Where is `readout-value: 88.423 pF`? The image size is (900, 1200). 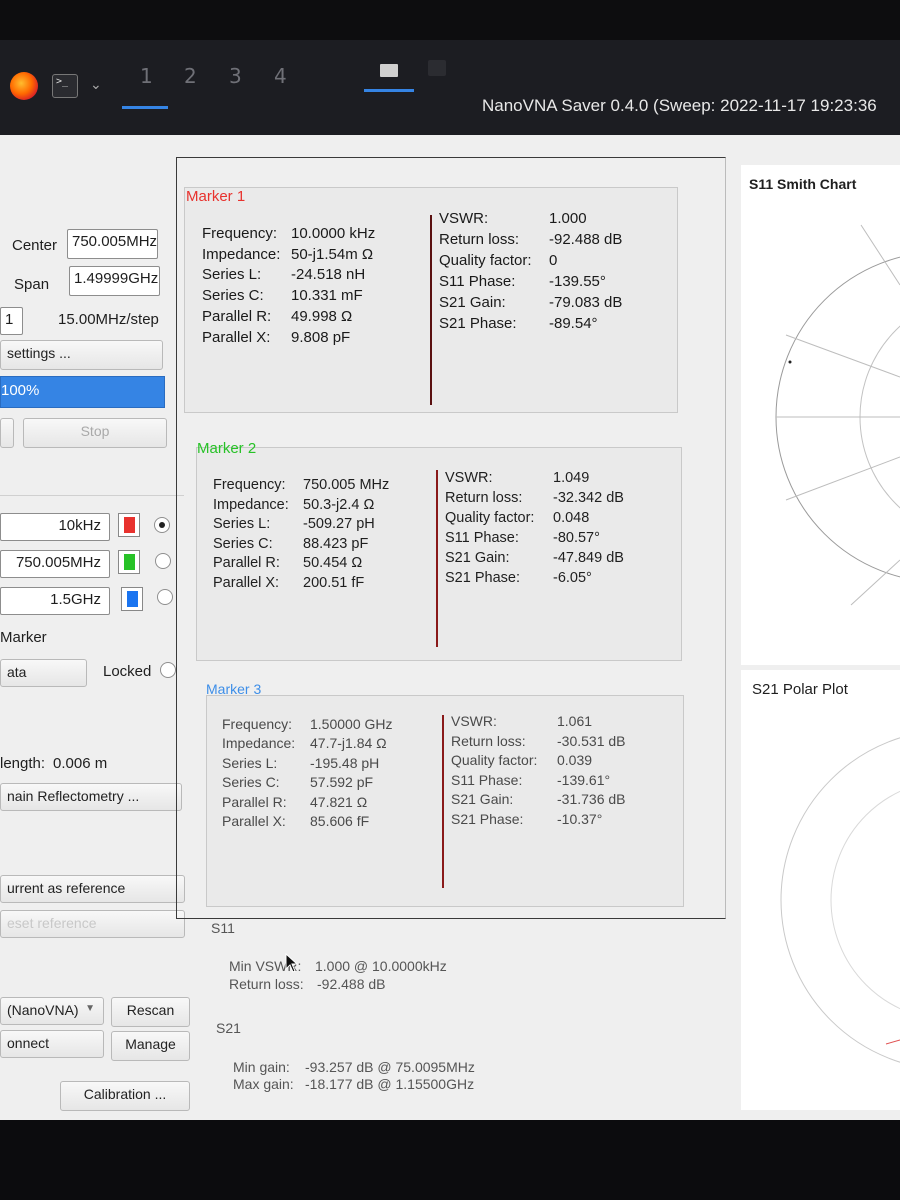 readout-value: 88.423 pF is located at coordinates (336, 543).